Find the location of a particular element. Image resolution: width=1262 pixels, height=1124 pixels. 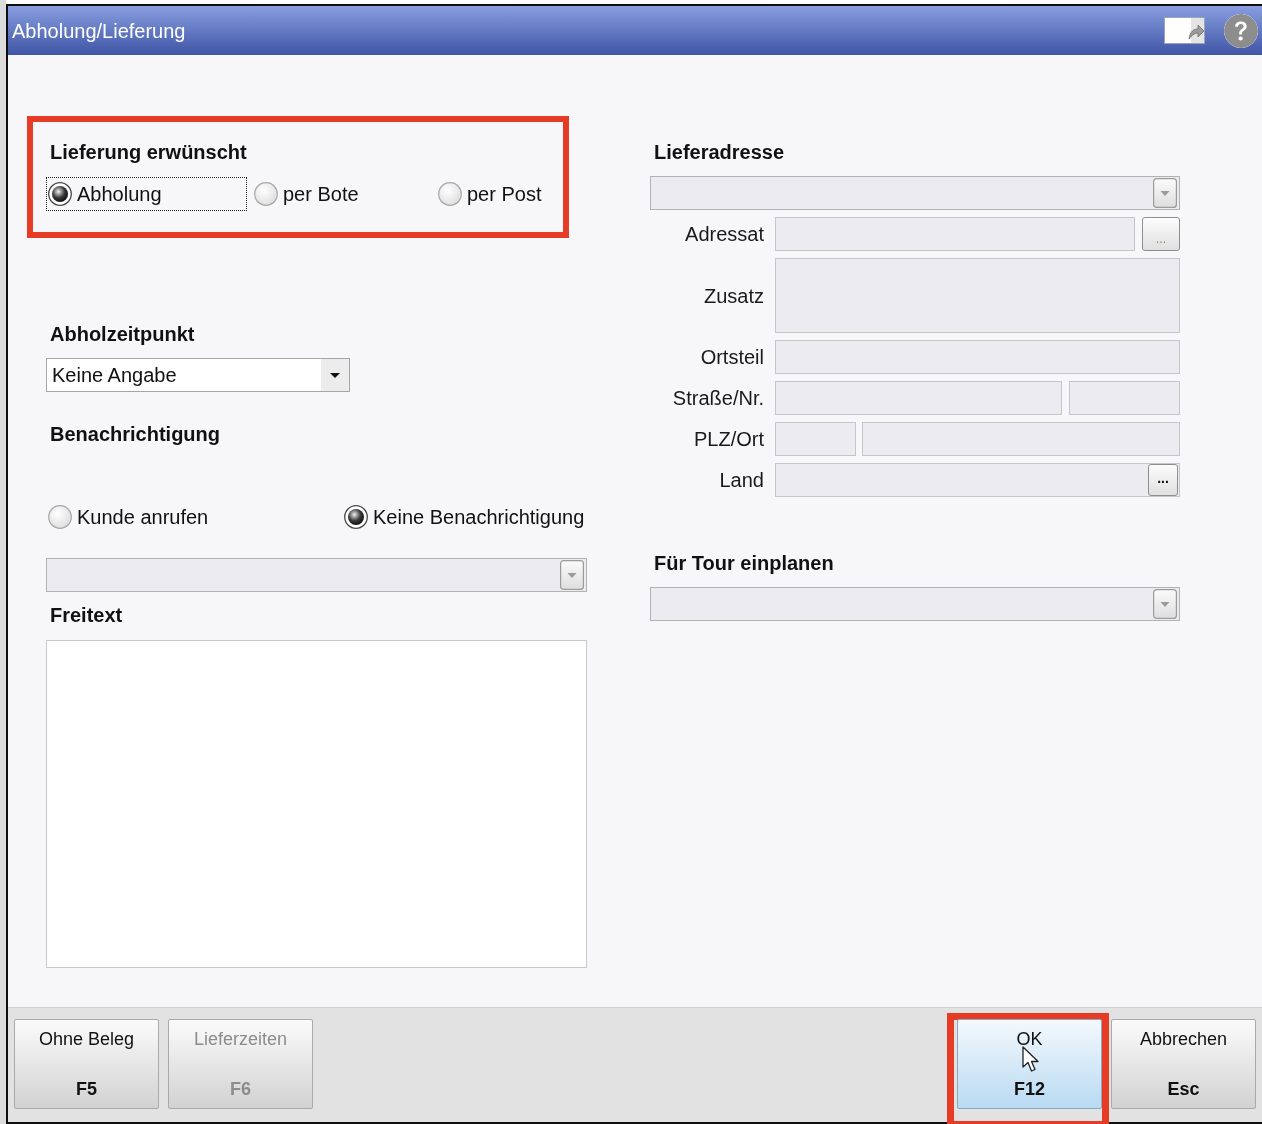

section-heading: Benachrichtigung is located at coordinates (135, 434).